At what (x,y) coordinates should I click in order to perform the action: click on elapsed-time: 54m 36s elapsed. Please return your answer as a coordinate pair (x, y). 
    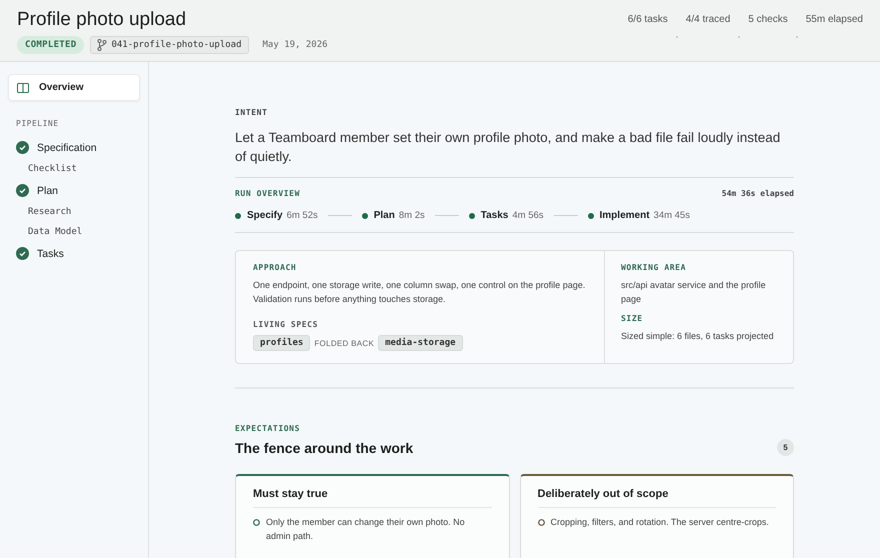
    Looking at the image, I should click on (758, 193).